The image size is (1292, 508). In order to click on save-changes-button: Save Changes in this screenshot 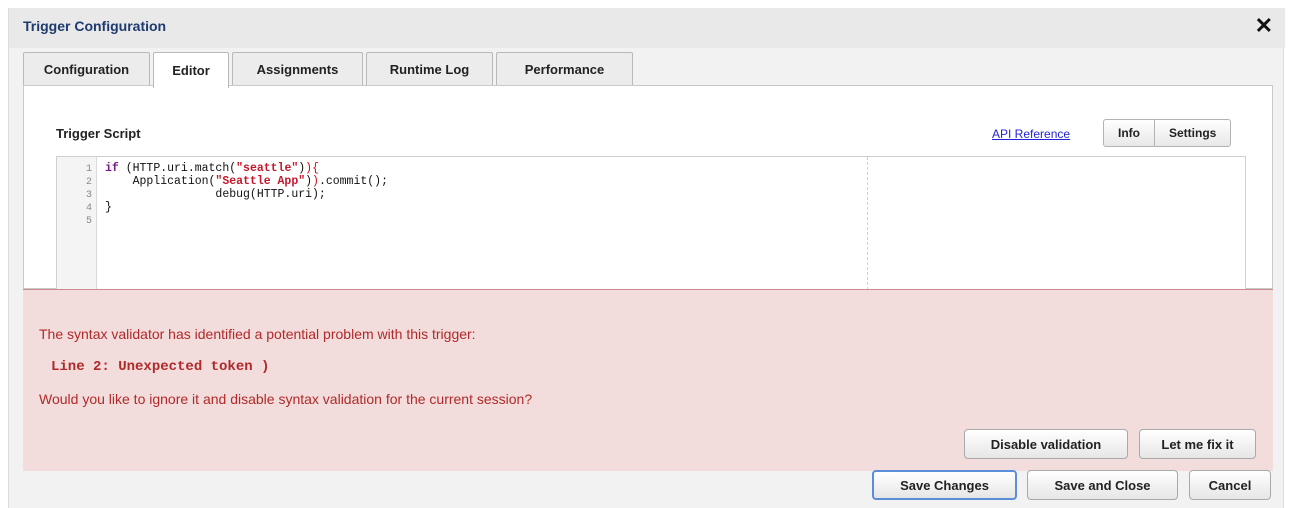, I will do `click(944, 485)`.